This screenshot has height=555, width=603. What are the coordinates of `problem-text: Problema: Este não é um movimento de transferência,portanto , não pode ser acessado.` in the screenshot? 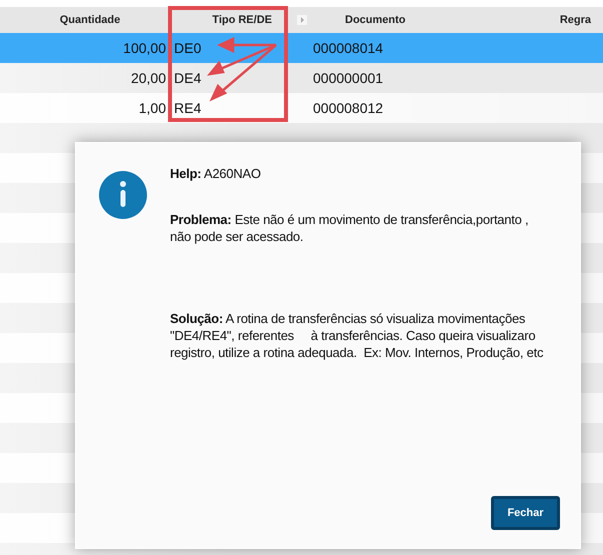 It's located at (350, 228).